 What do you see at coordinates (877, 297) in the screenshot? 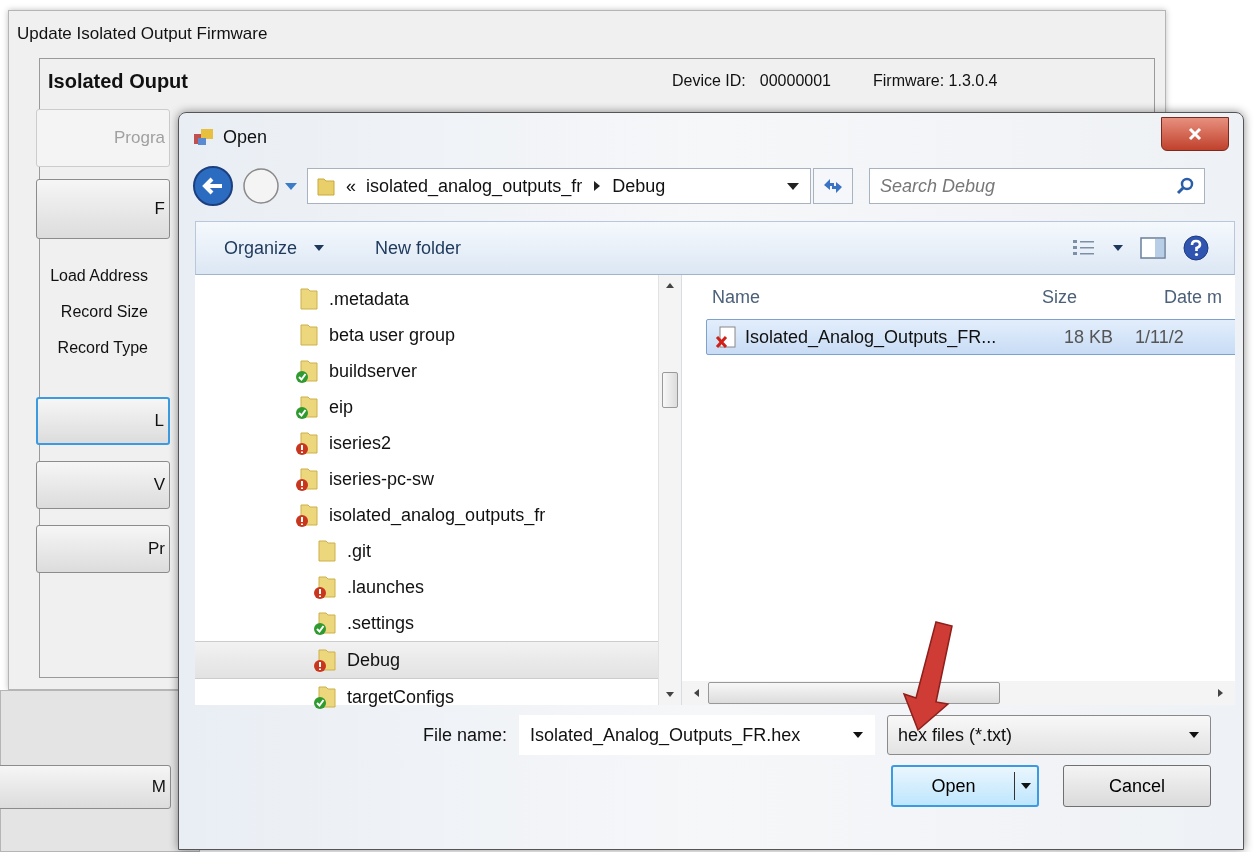
I see `column-header: Name` at bounding box center [877, 297].